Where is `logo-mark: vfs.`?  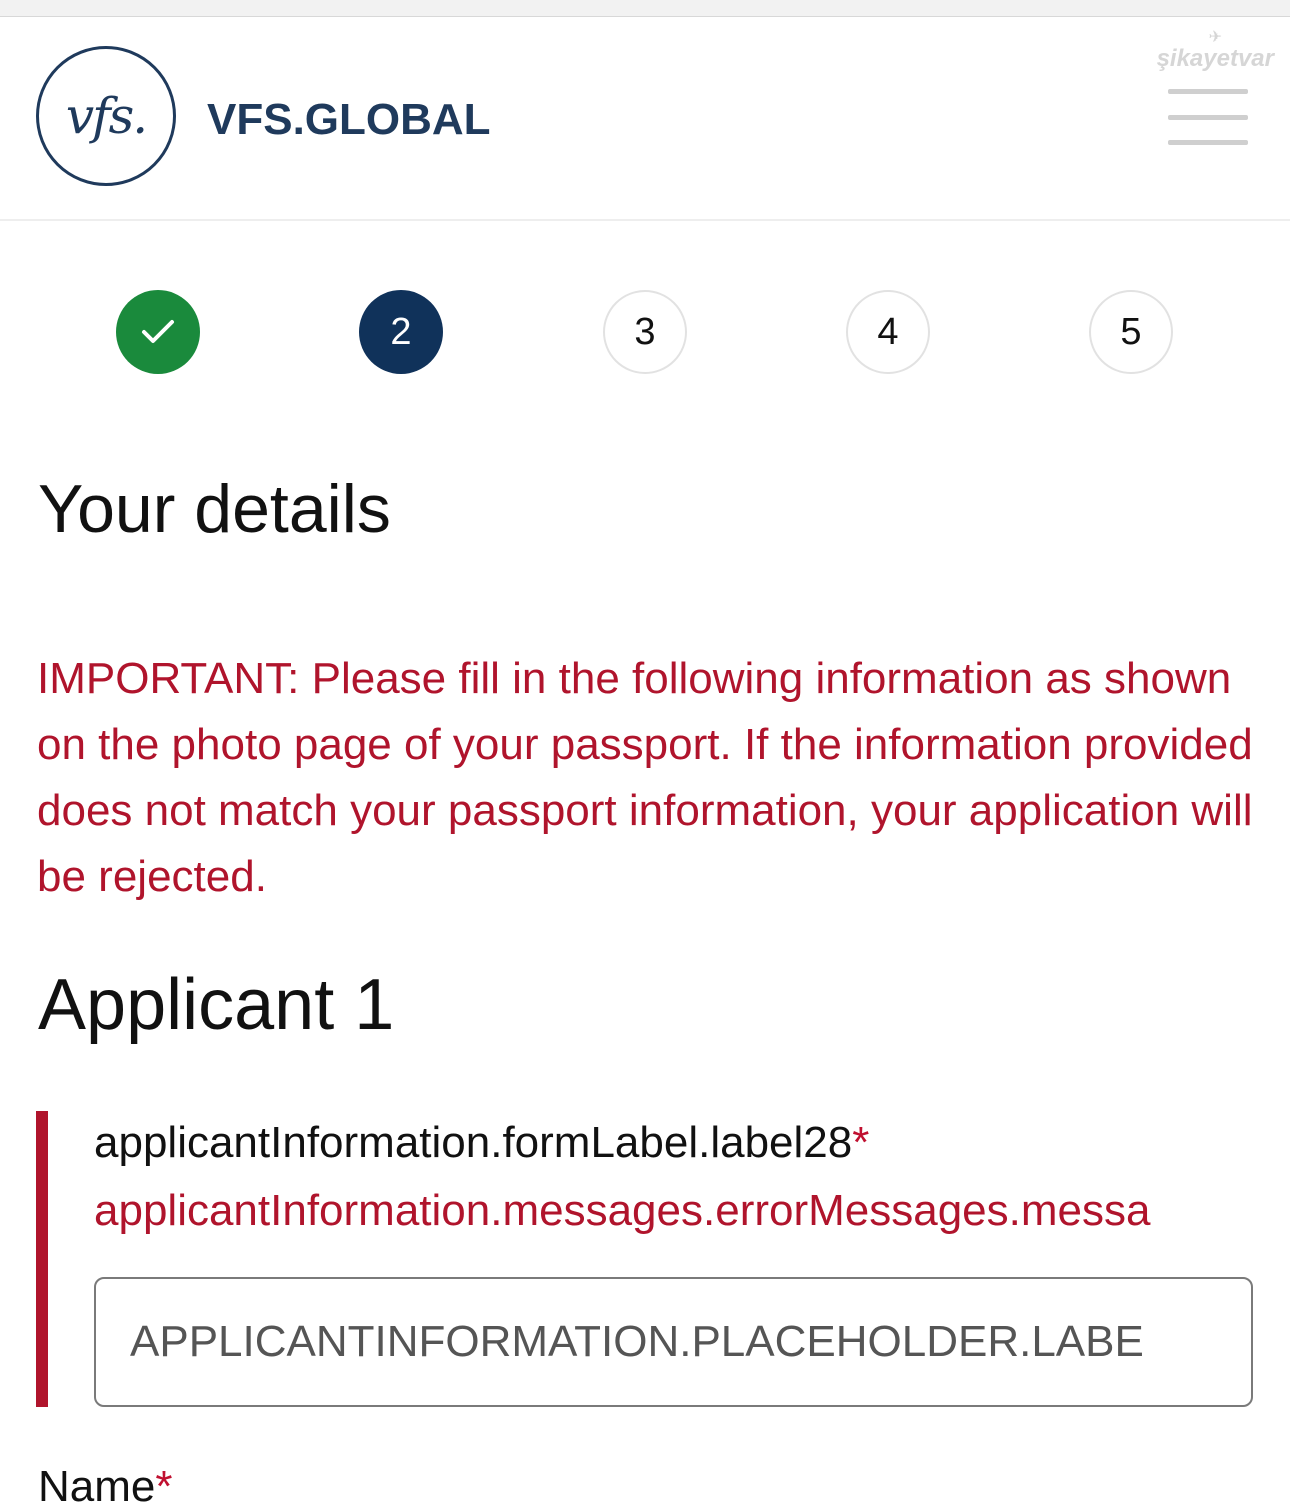 logo-mark: vfs. is located at coordinates (106, 116).